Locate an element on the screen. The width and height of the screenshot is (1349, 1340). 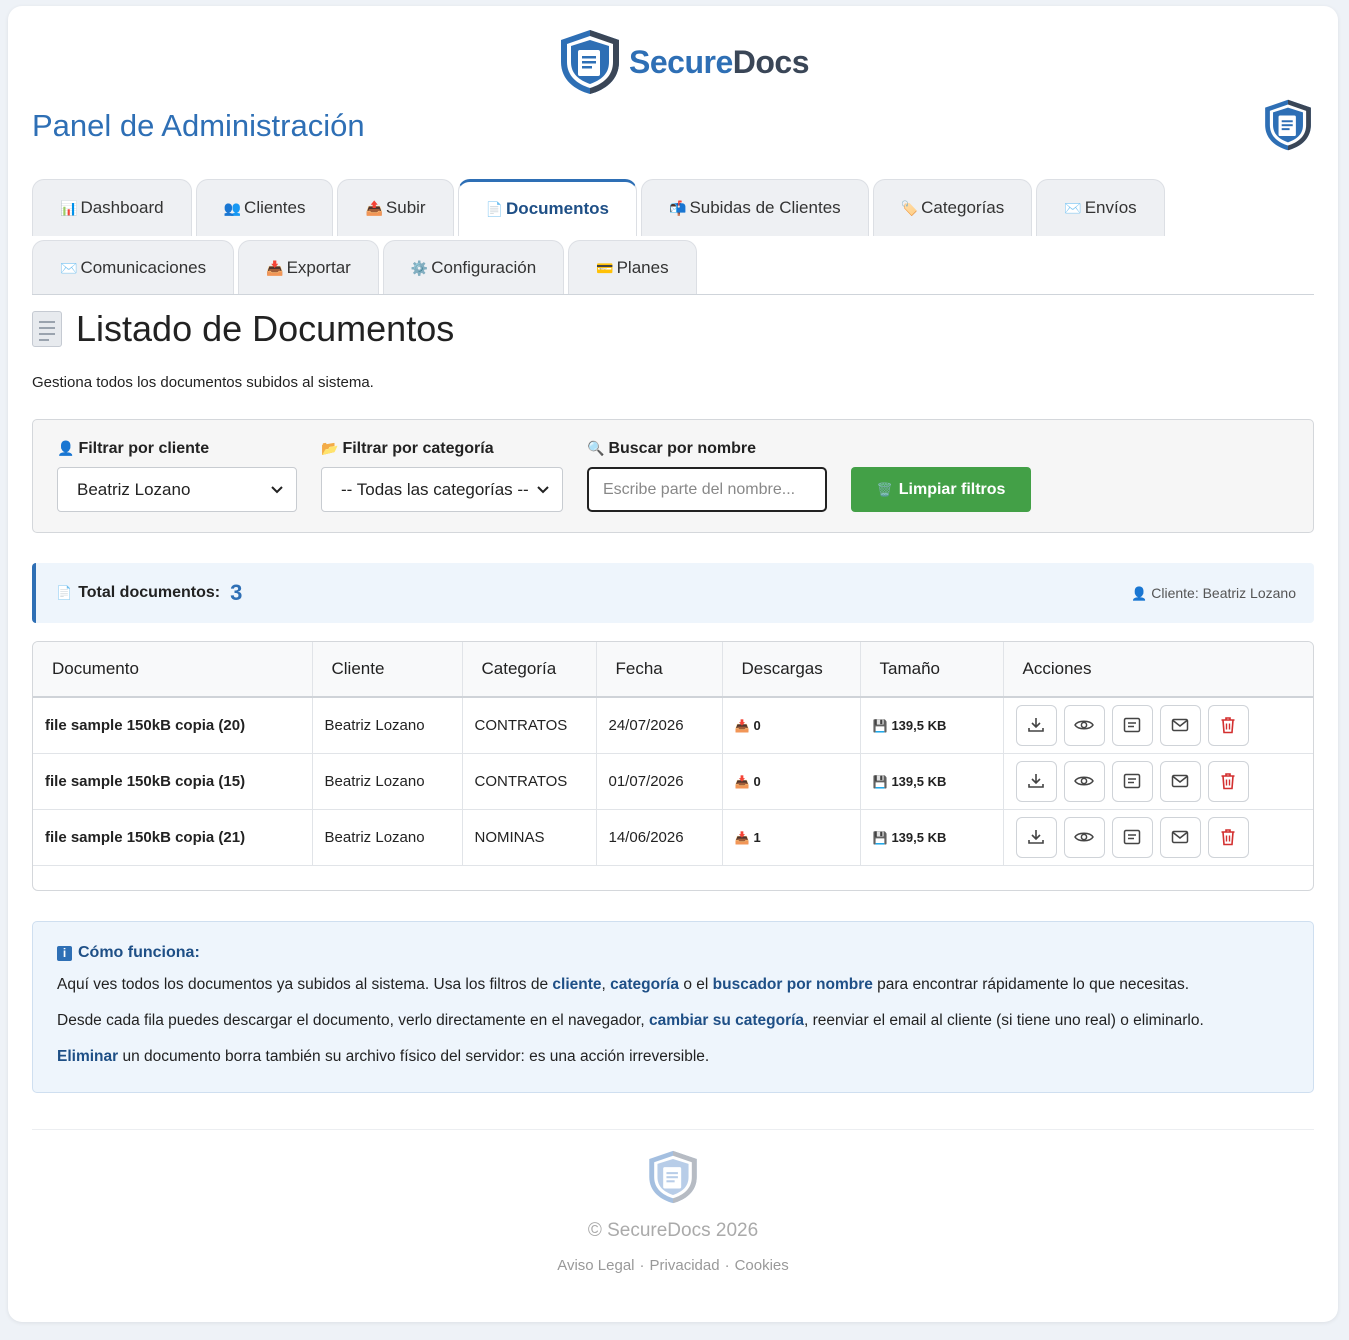
brand-logo: SecureDocs is located at coordinates (683, 62).